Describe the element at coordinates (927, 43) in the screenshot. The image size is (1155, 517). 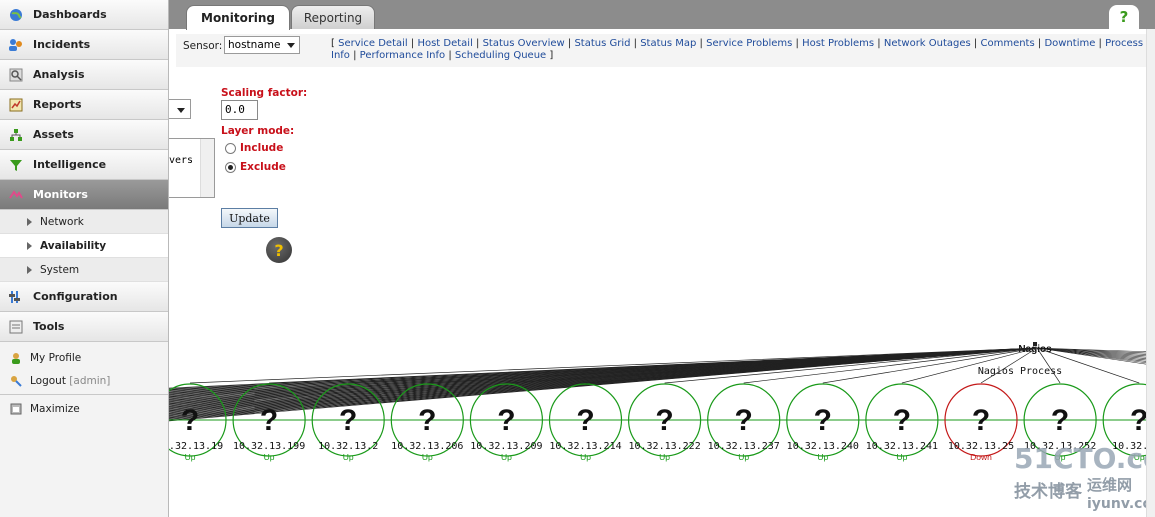
I see `status-link: Network Outages` at that location.